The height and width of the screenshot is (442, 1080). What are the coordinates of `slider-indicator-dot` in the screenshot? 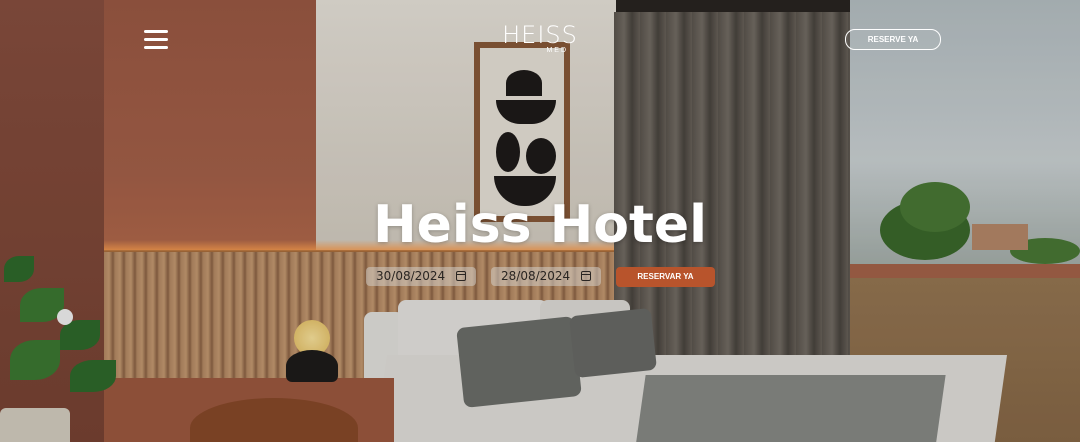 It's located at (65, 317).